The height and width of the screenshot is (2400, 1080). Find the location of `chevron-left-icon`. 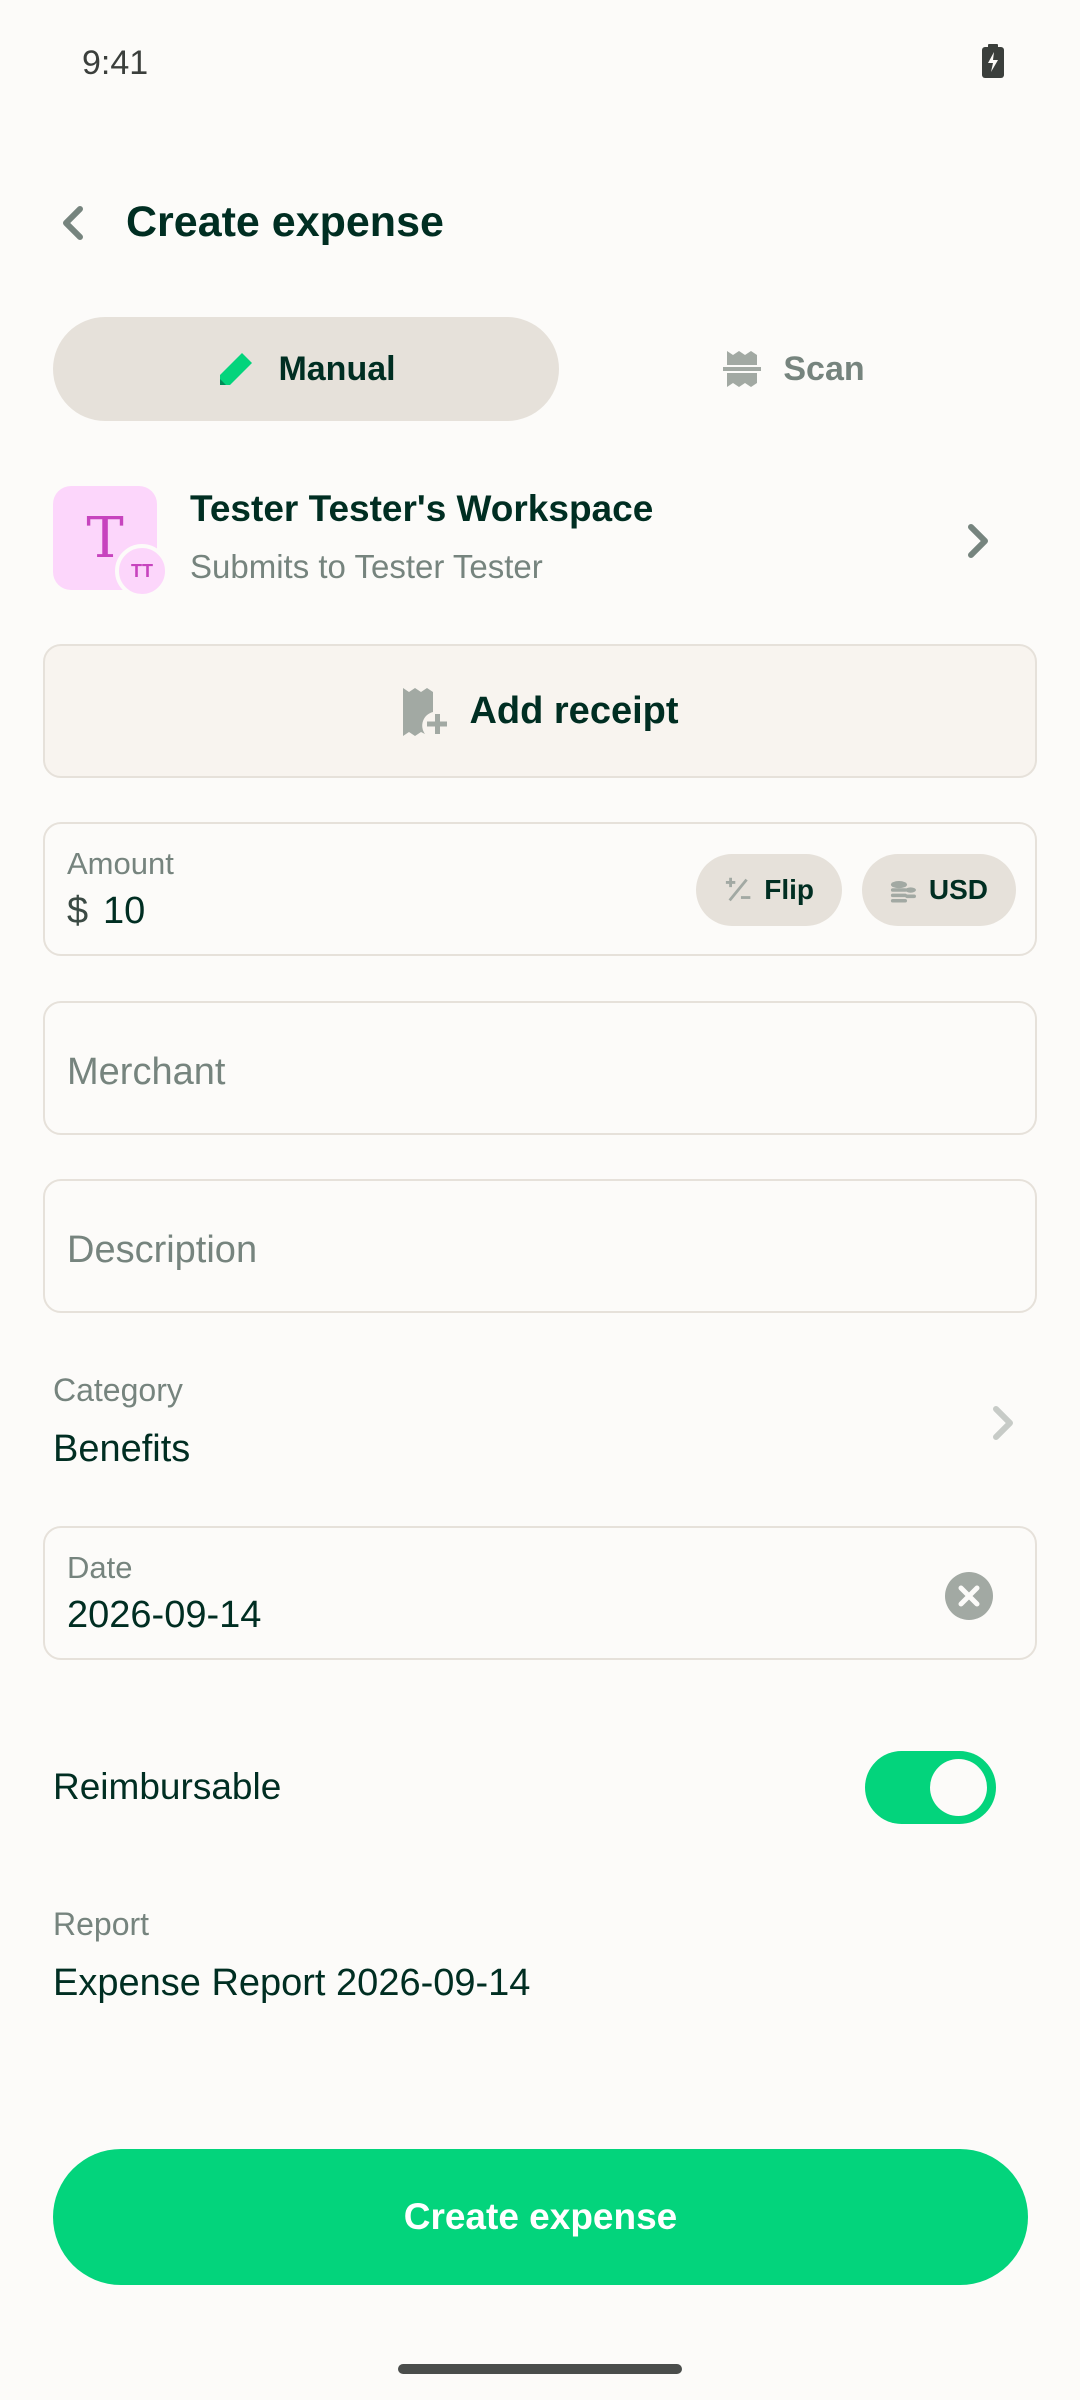

chevron-left-icon is located at coordinates (73, 223).